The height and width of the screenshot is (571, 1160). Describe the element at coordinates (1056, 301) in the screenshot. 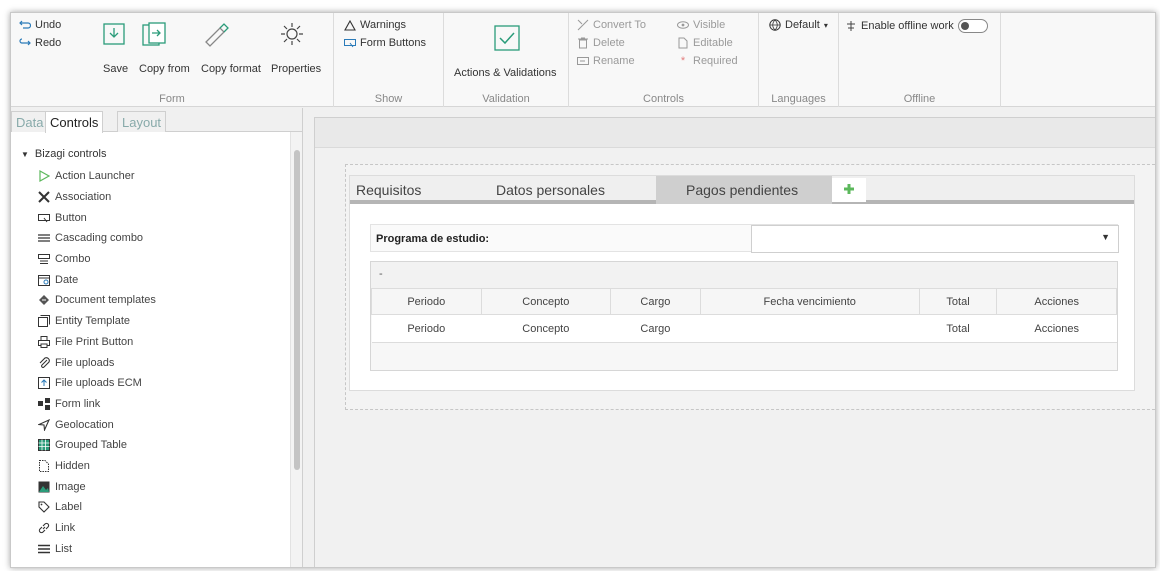

I see `column-header-acciones: Acciones` at that location.